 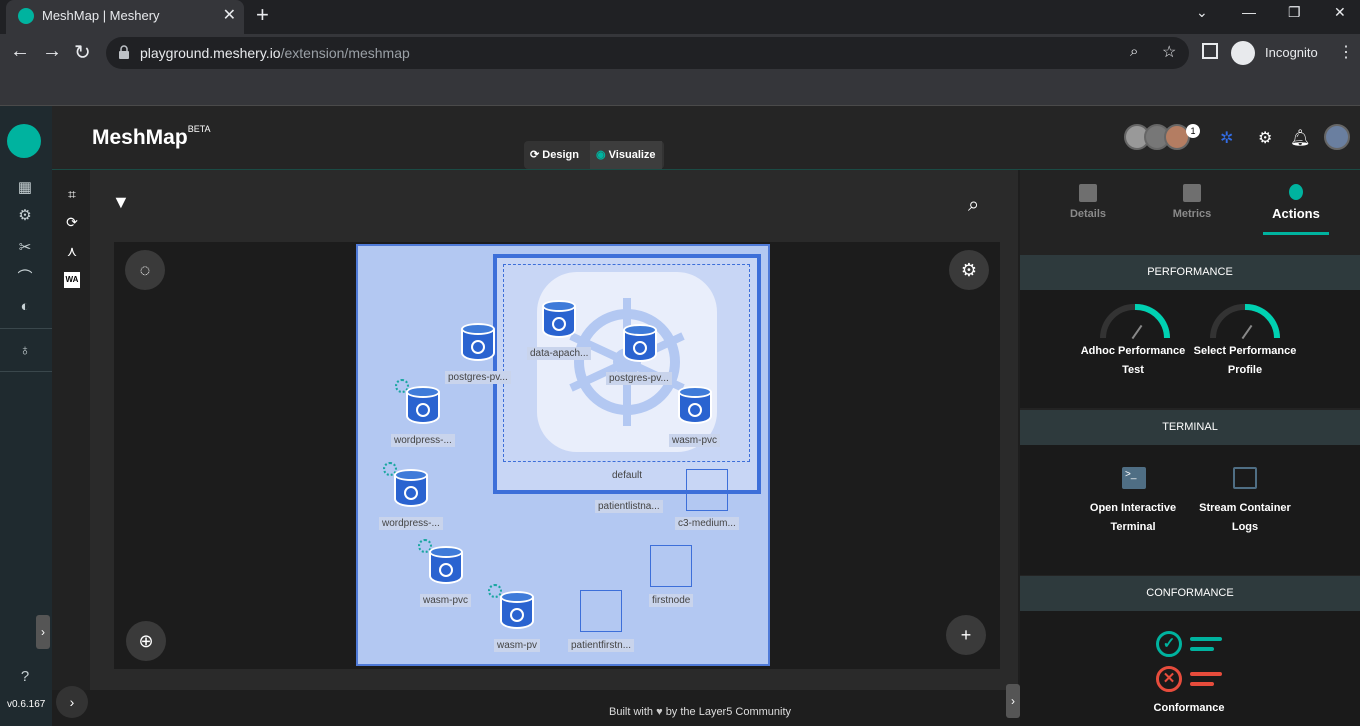 I want to click on browser-tab: MeshMap | Meshery ✕, so click(x=125, y=17).